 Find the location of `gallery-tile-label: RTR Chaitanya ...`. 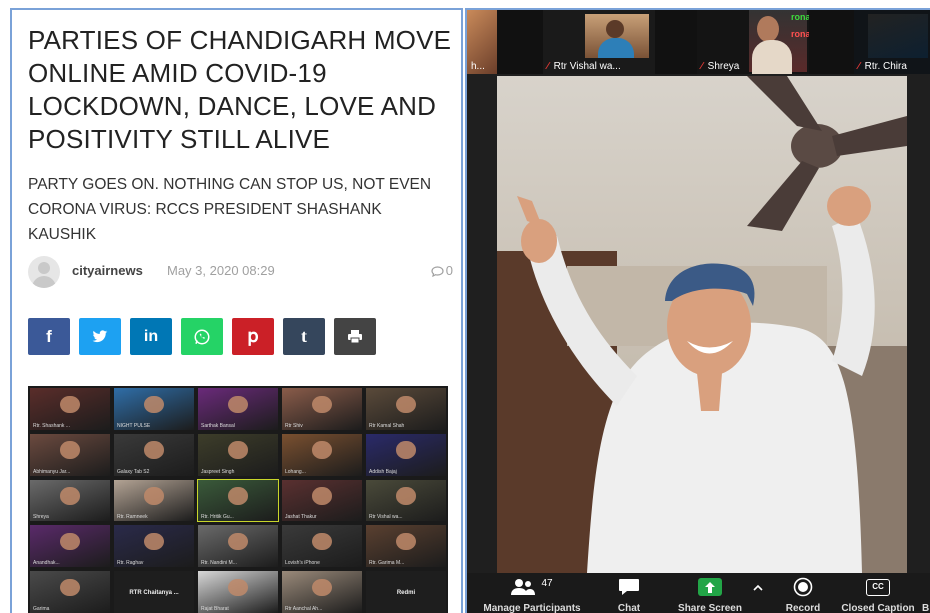

gallery-tile-label: RTR Chaitanya ... is located at coordinates (154, 592).